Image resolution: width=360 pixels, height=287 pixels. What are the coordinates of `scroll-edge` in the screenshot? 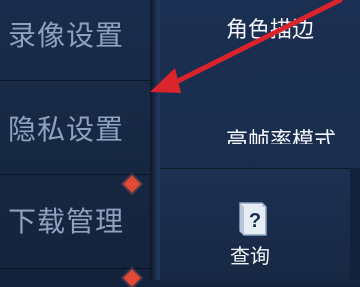 It's located at (355, 224).